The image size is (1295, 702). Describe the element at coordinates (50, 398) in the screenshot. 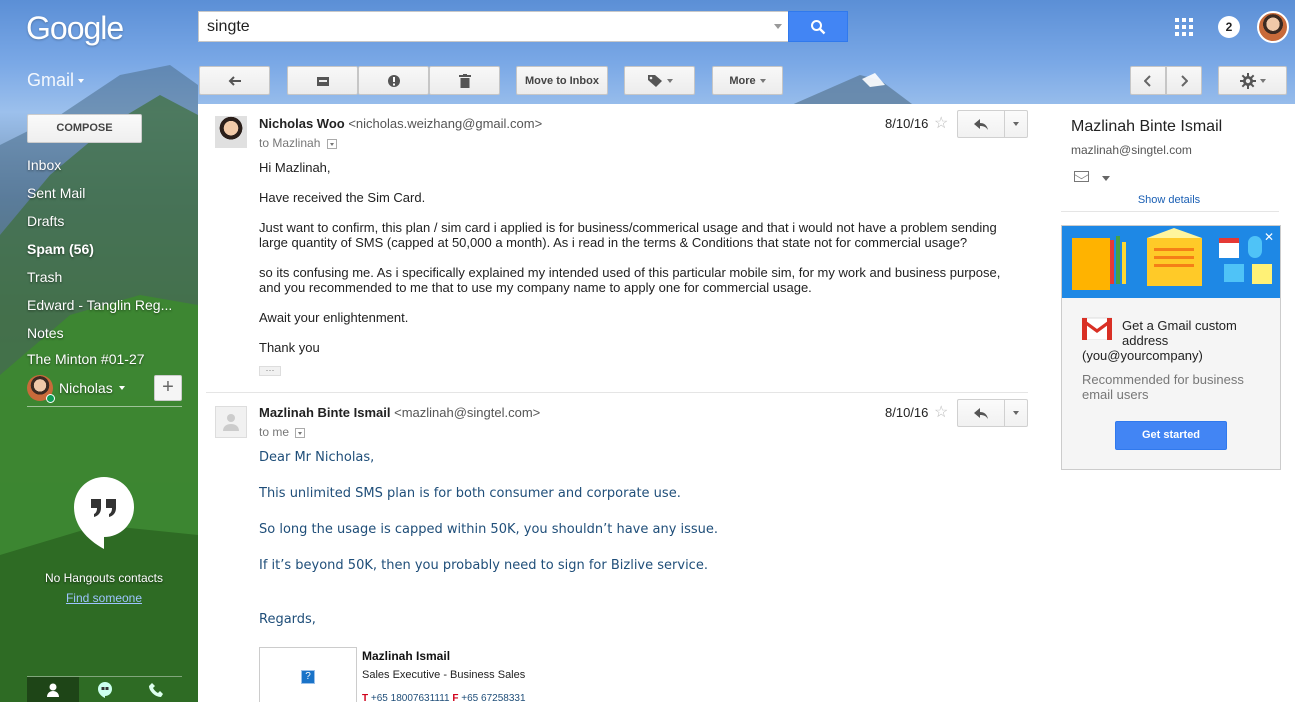

I see `online-status-dot` at that location.